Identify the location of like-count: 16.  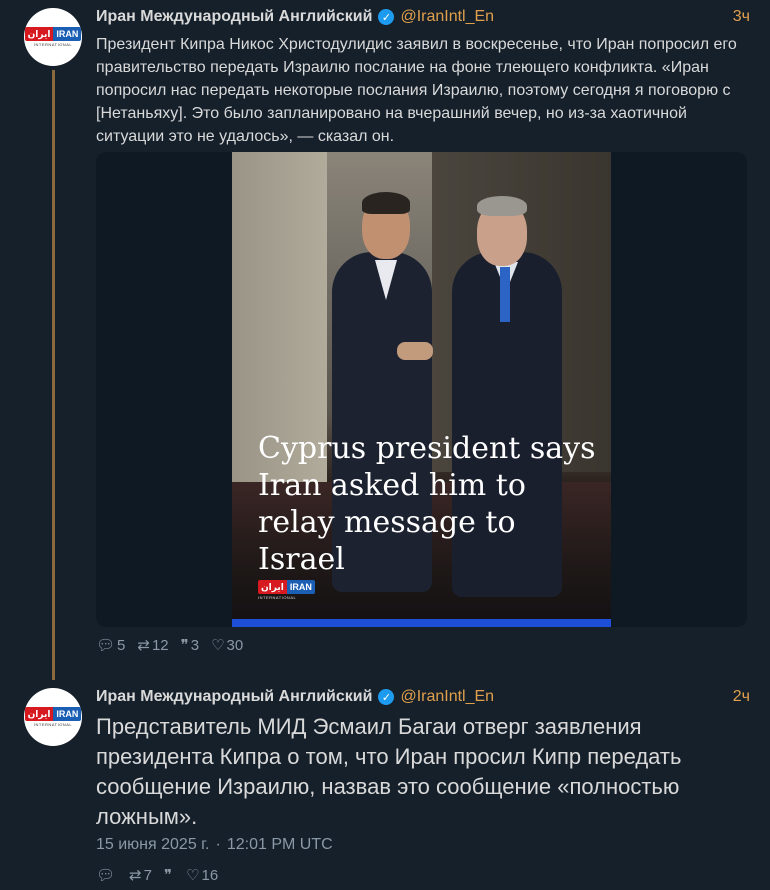
(210, 875).